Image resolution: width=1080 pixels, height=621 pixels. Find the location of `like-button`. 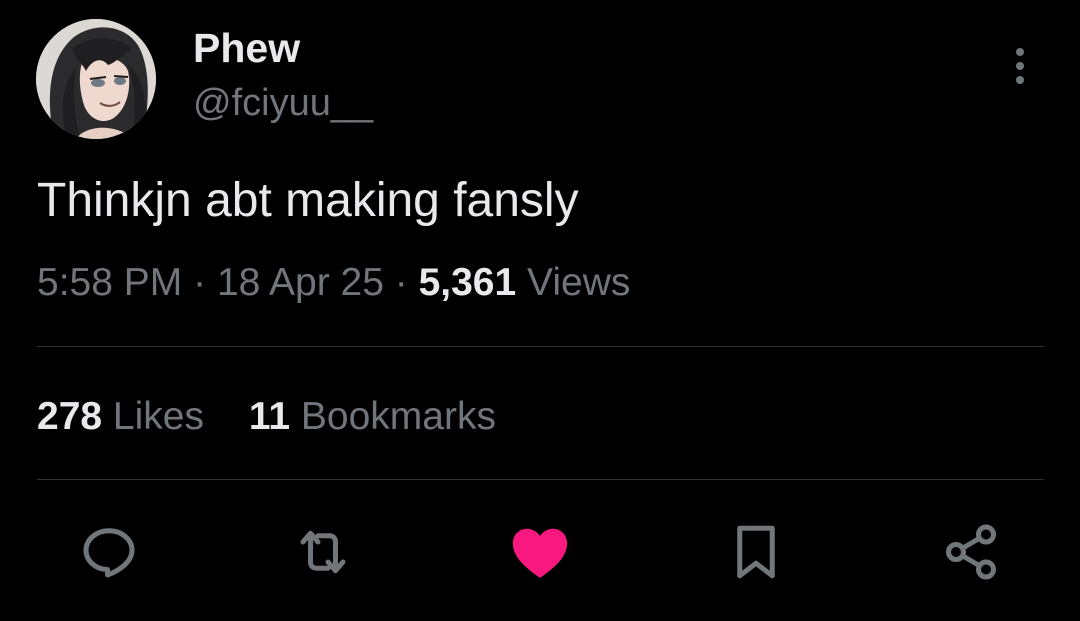

like-button is located at coordinates (540, 552).